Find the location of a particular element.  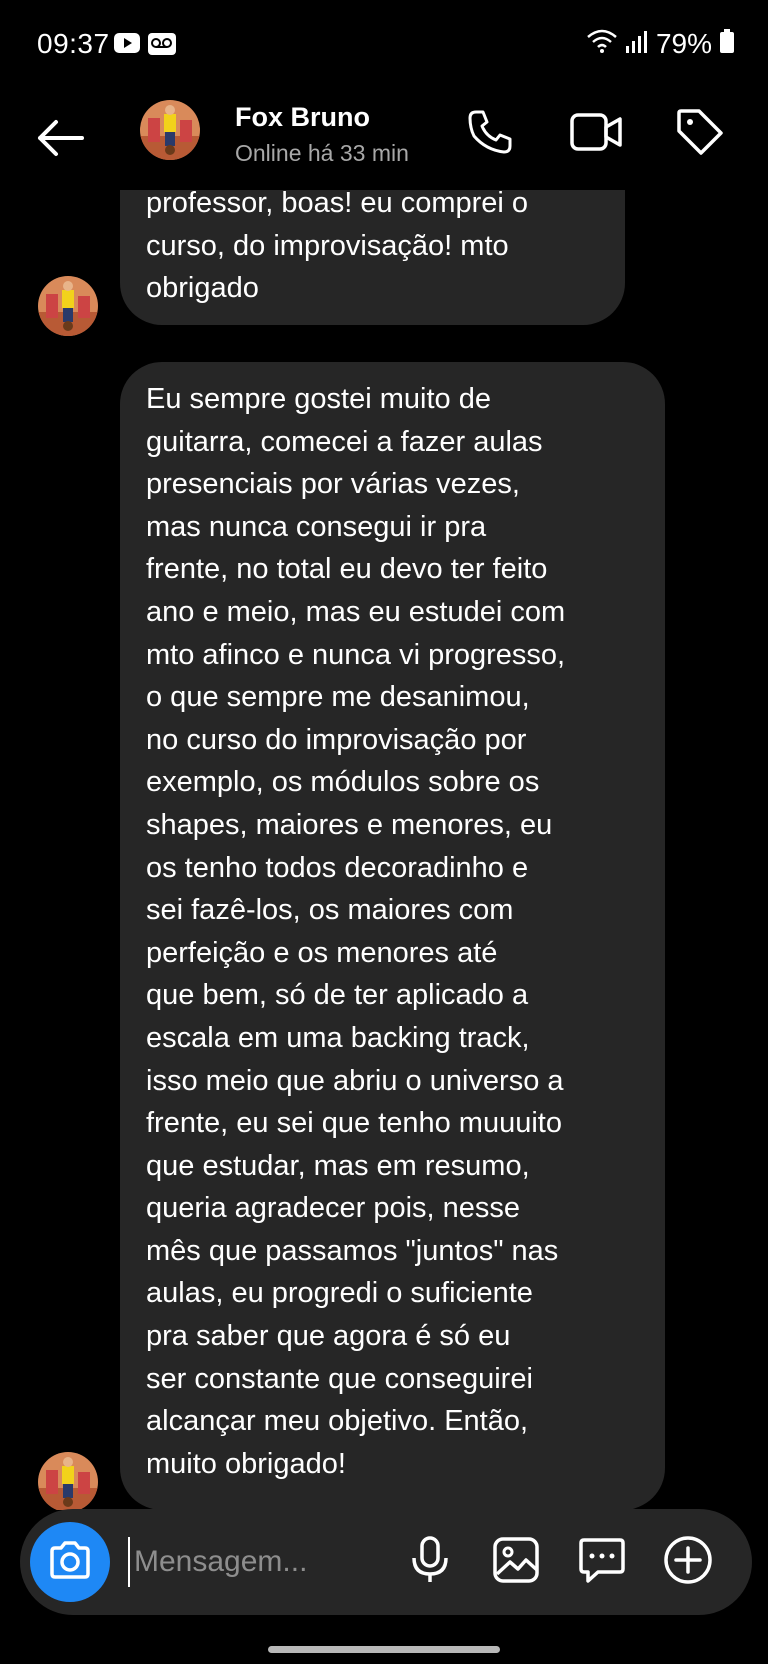

voicemail-icon is located at coordinates (162, 46).